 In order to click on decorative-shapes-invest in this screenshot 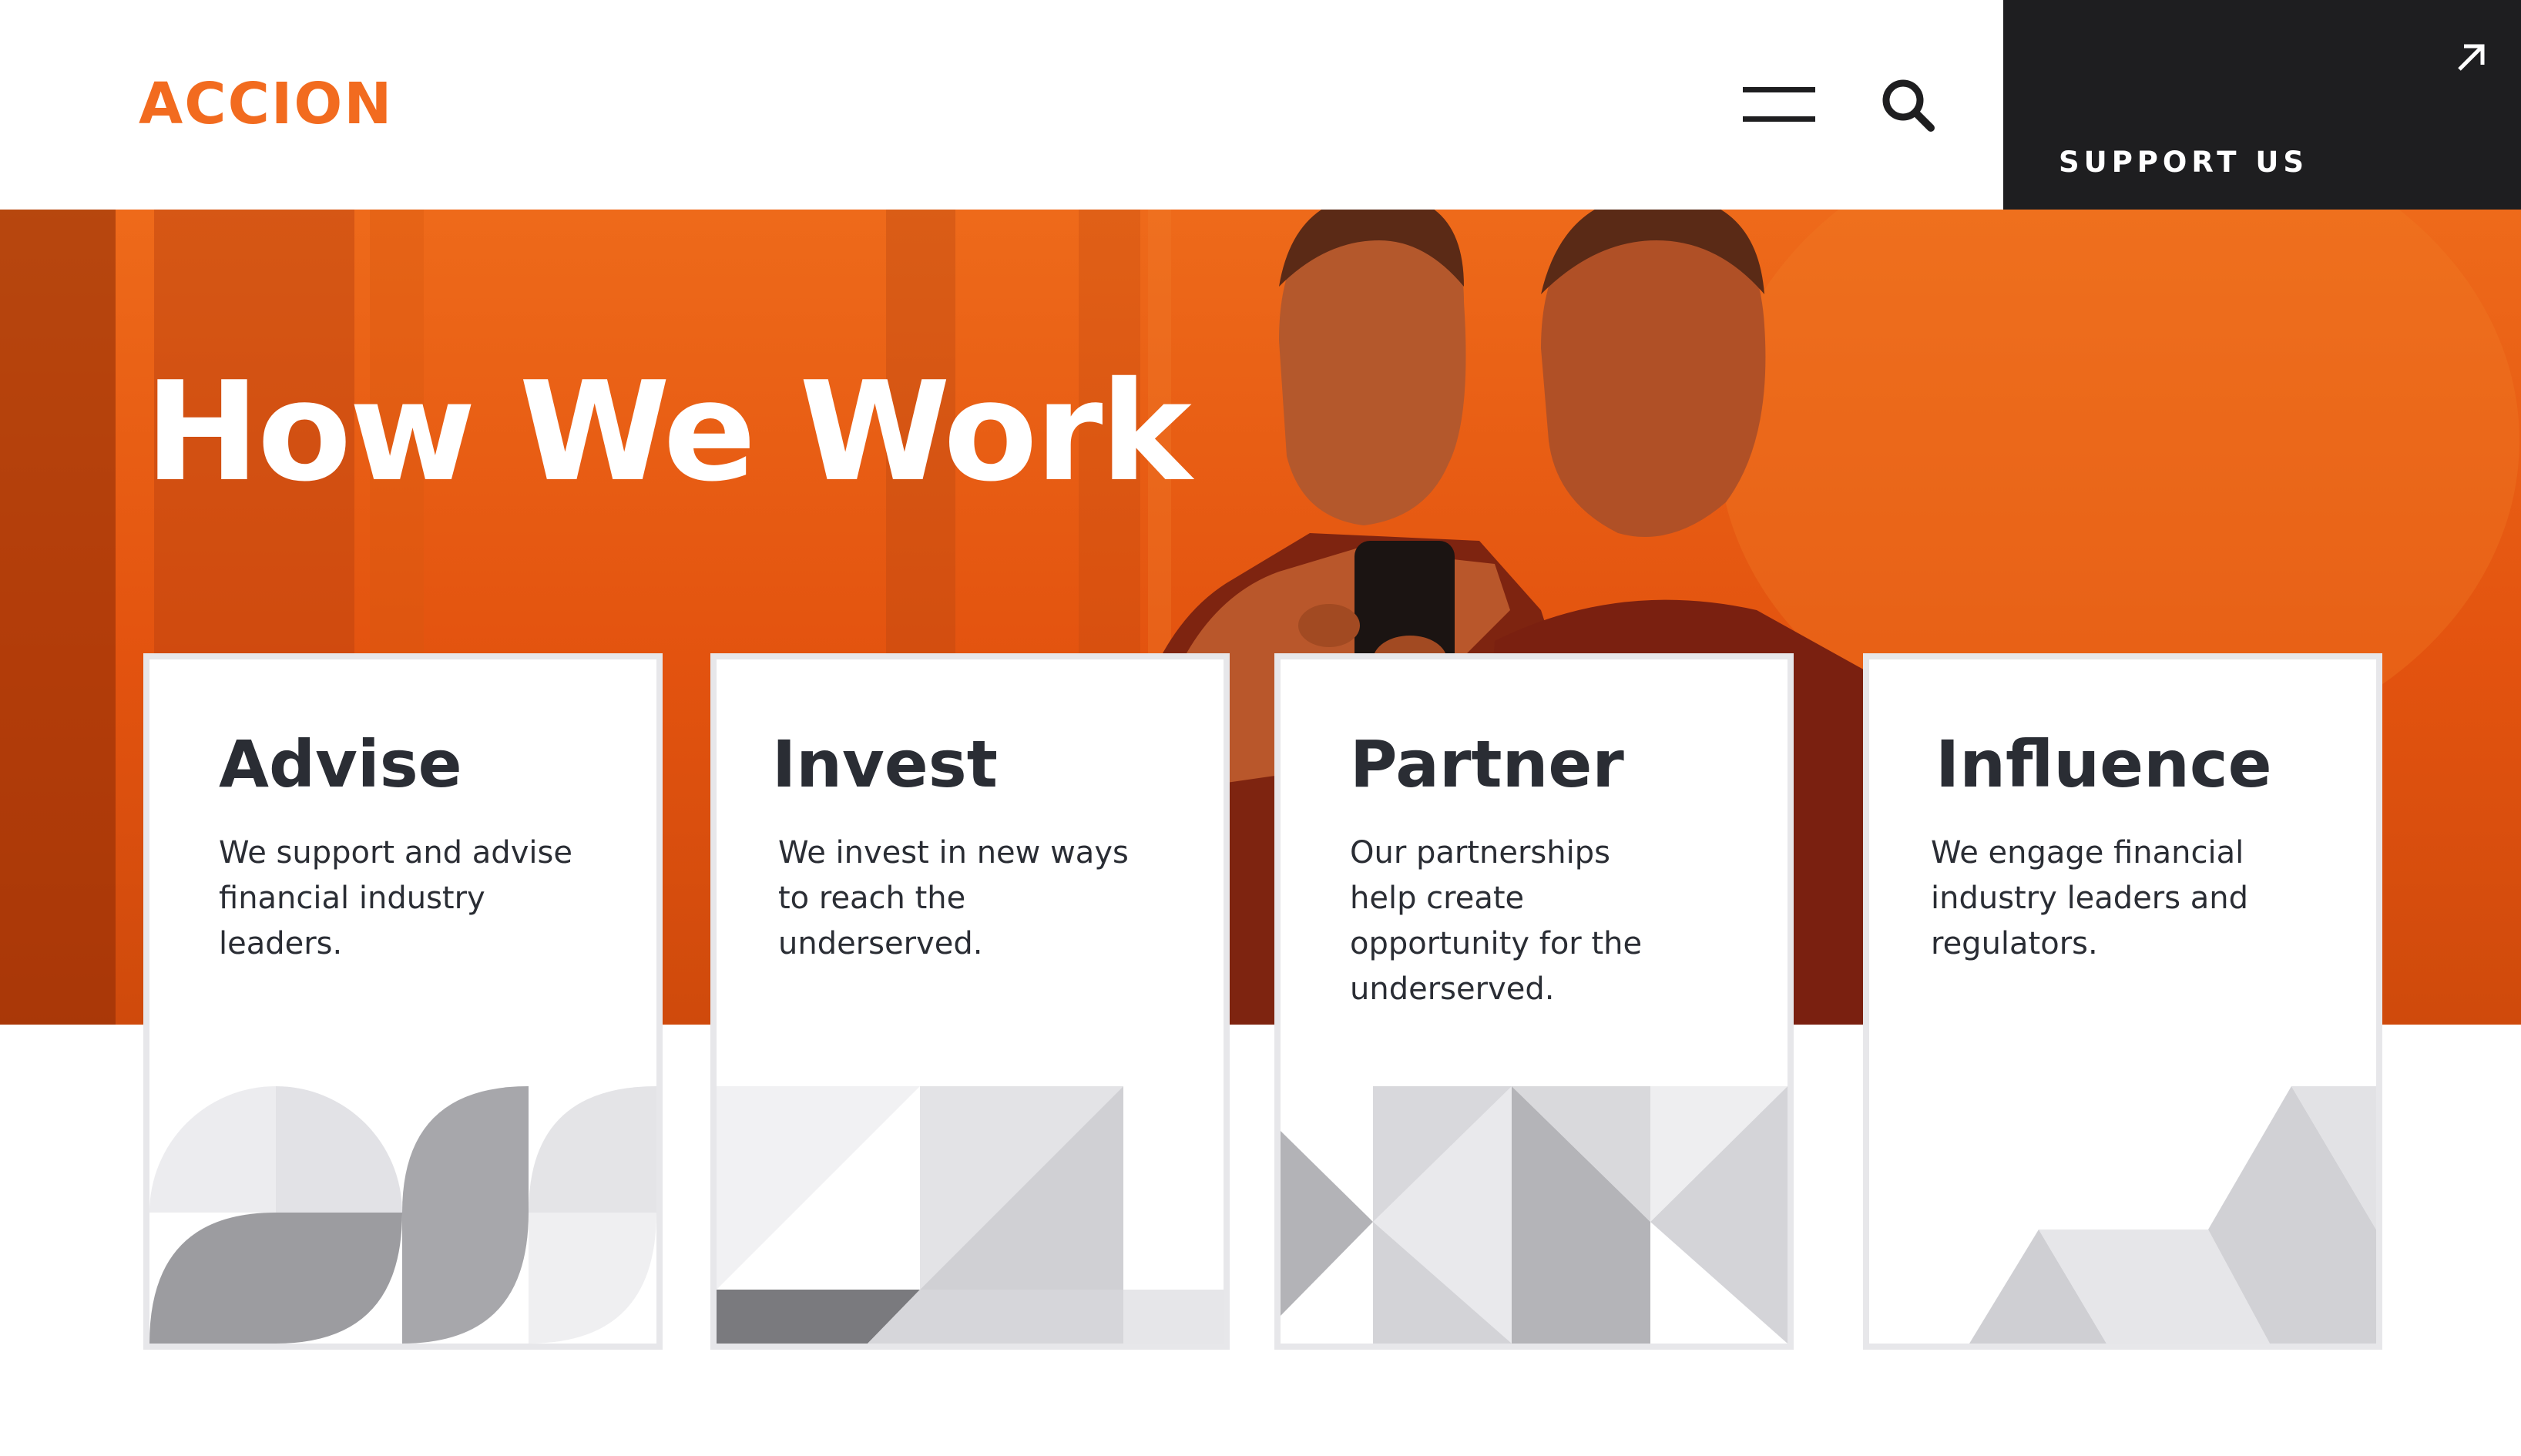, I will do `click(970, 1215)`.